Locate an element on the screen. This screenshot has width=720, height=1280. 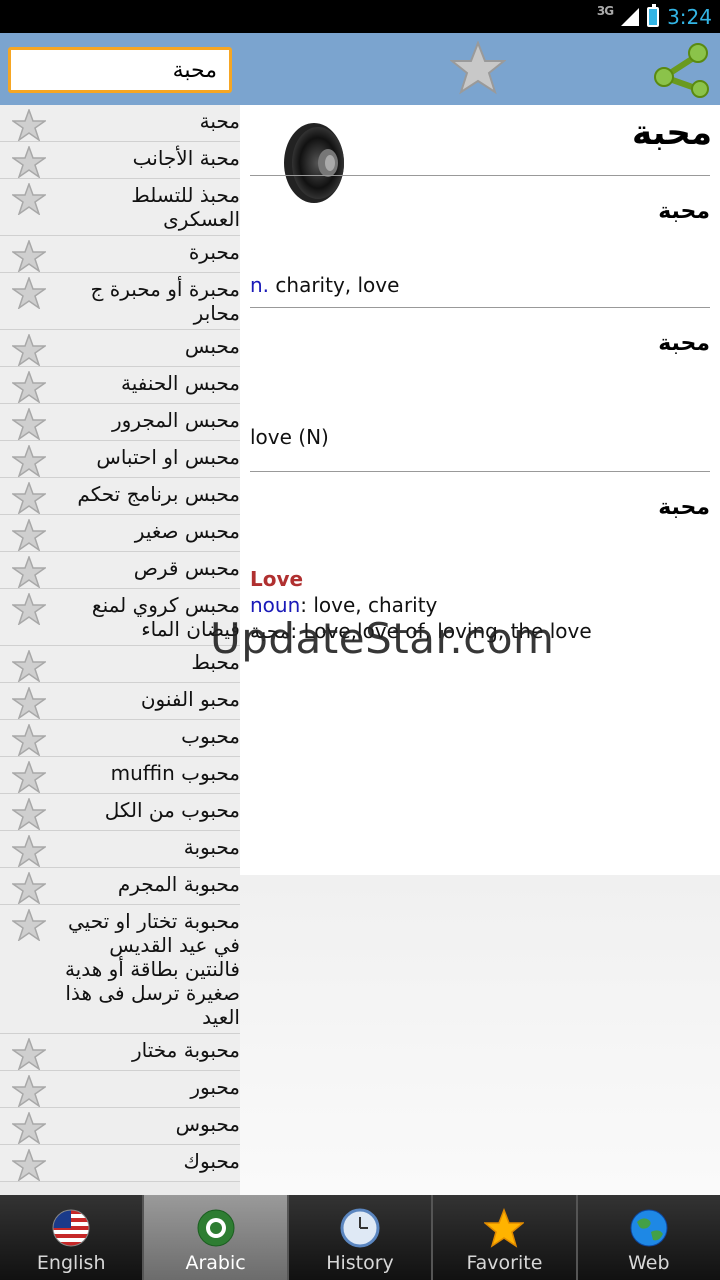
list-item: محبو الفنون is located at coordinates (120, 701).